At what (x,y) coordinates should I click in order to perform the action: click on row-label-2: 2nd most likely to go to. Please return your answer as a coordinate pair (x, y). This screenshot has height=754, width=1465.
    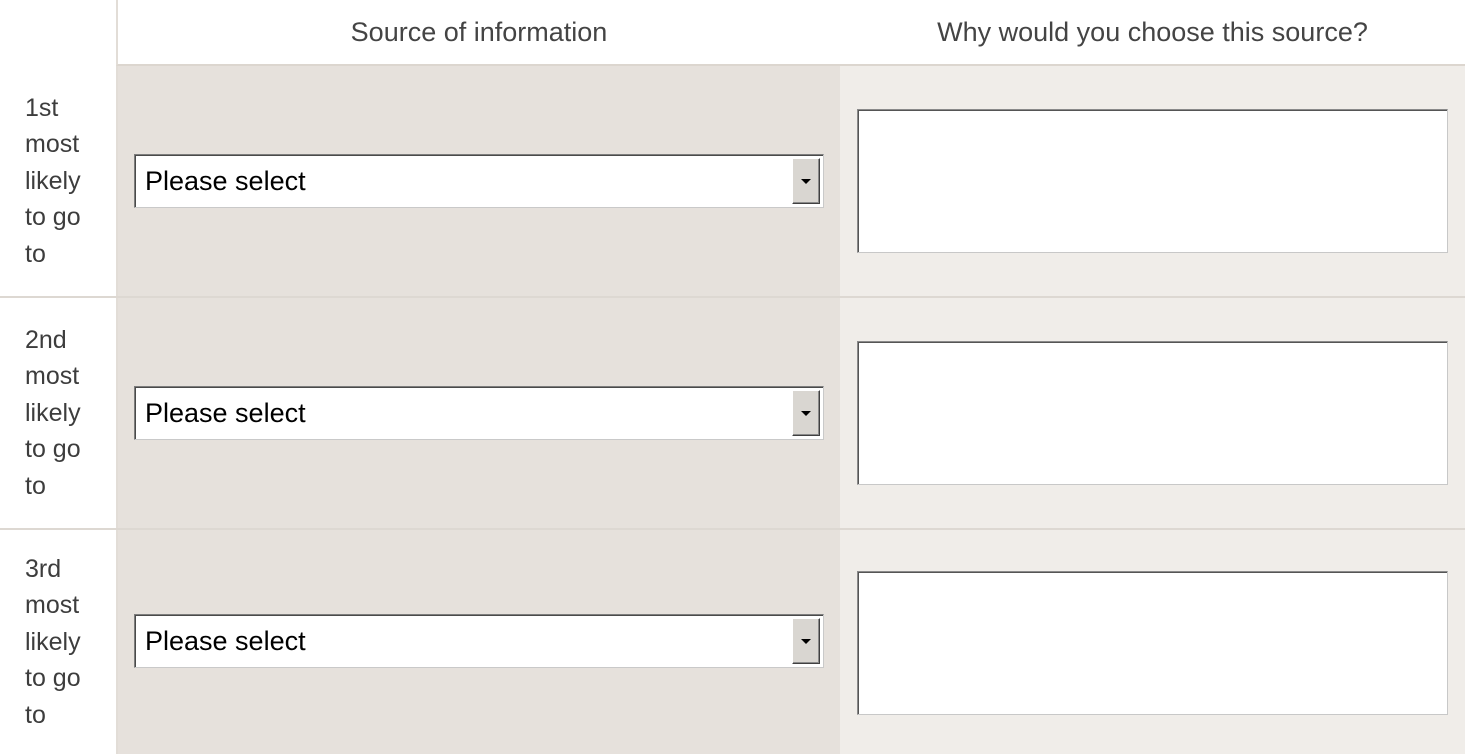
    Looking at the image, I should click on (58, 413).